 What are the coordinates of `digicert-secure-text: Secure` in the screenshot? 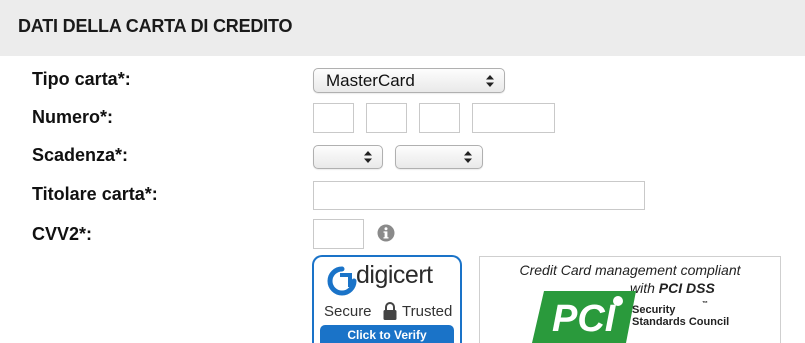 It's located at (348, 311).